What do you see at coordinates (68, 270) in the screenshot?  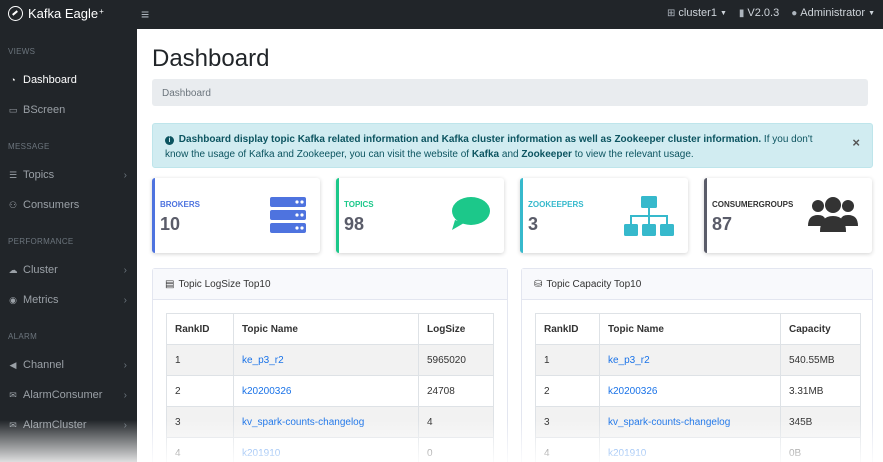 I see `sidebar-item-cluster: ☁ Cluster ›` at bounding box center [68, 270].